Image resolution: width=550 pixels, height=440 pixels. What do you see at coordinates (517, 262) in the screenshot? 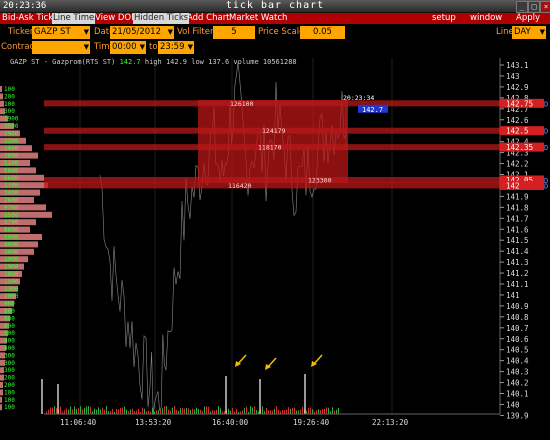
I see `y-tick-label: 141.3` at bounding box center [517, 262].